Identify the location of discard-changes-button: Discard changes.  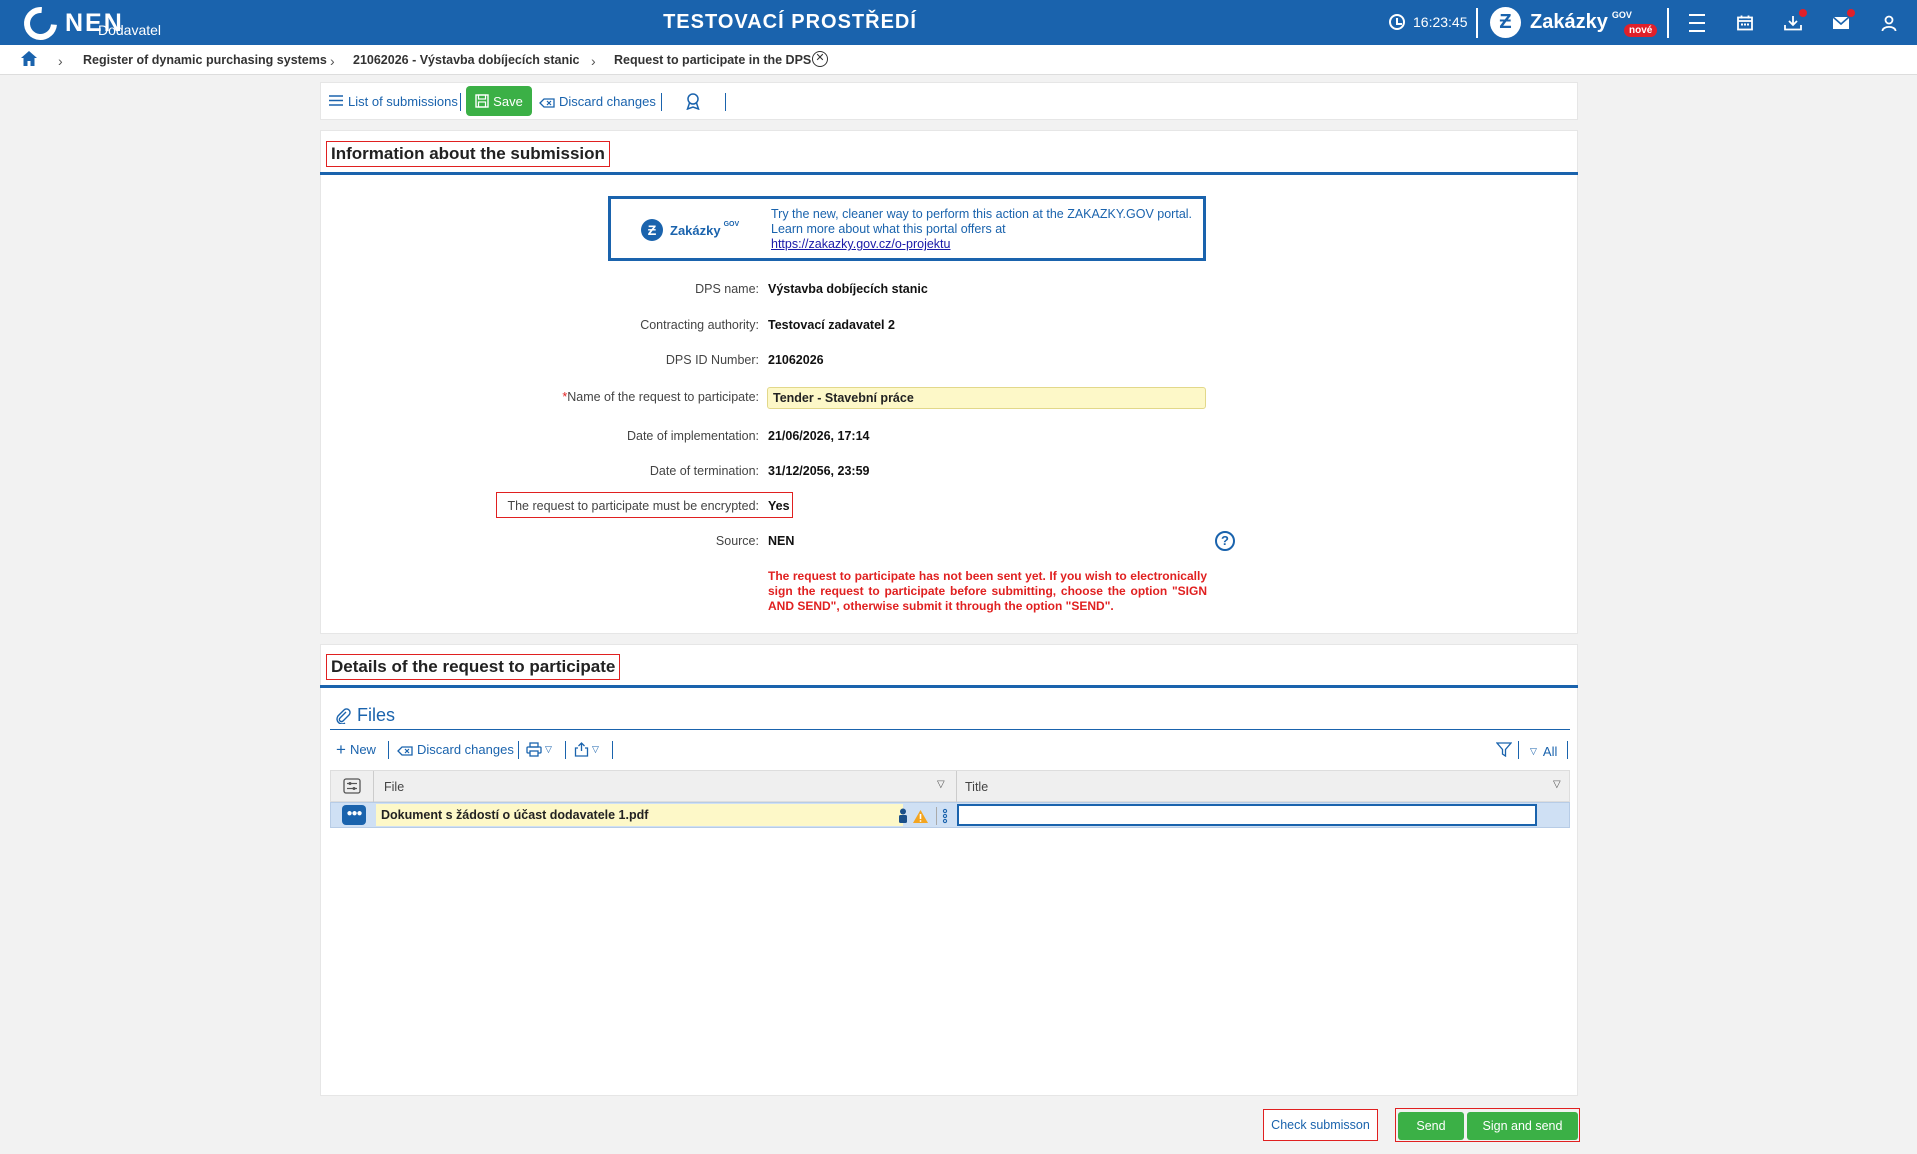
(597, 101).